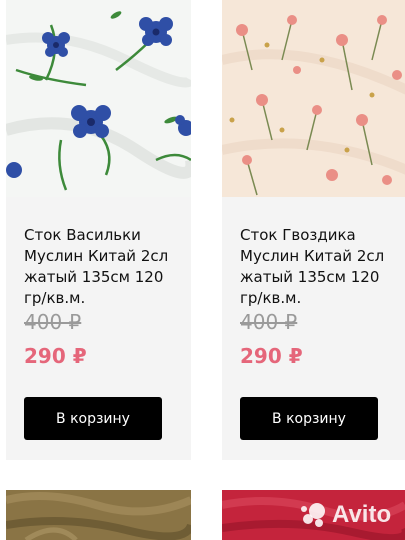 The width and height of the screenshot is (405, 540). I want to click on avito-logo-icon, so click(313, 515).